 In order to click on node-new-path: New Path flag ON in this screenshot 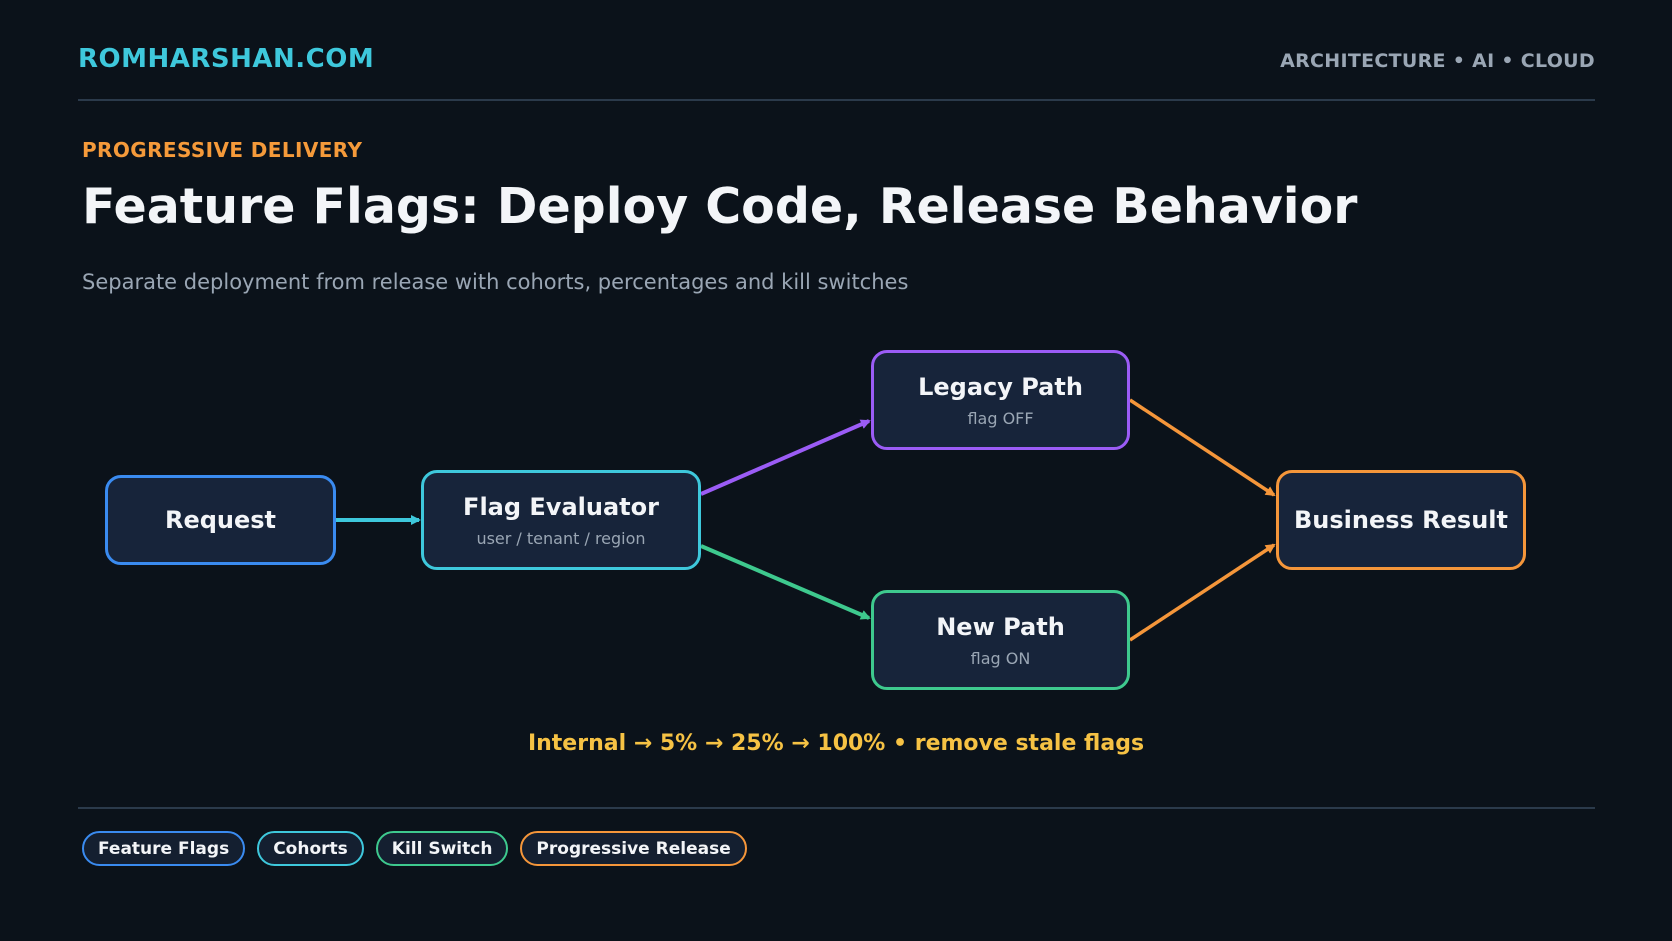, I will do `click(1000, 640)`.